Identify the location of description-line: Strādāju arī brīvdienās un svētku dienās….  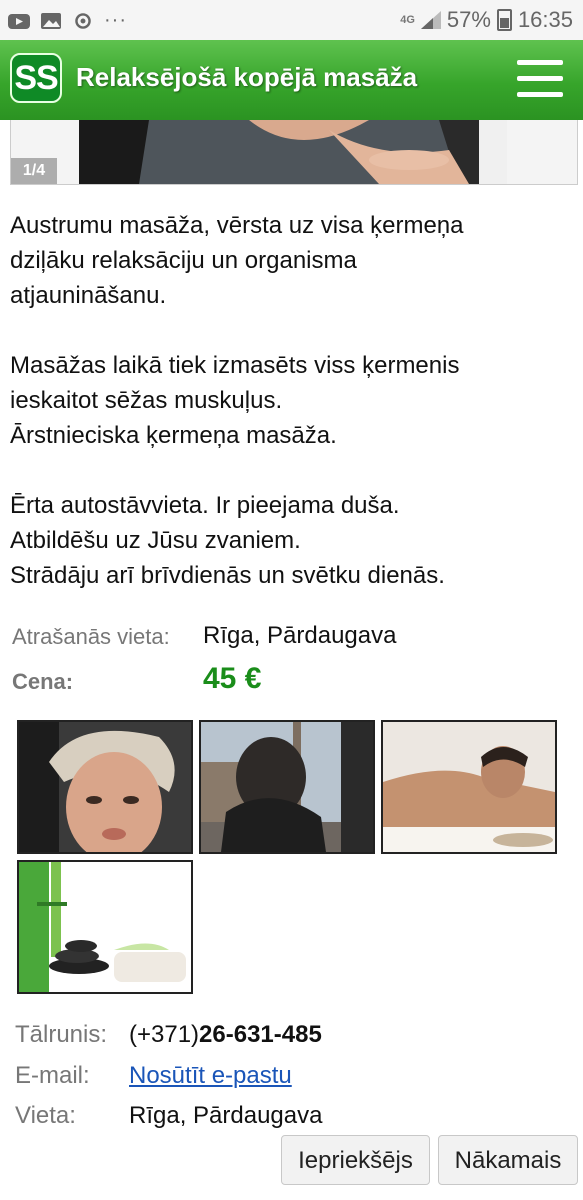
(227, 575).